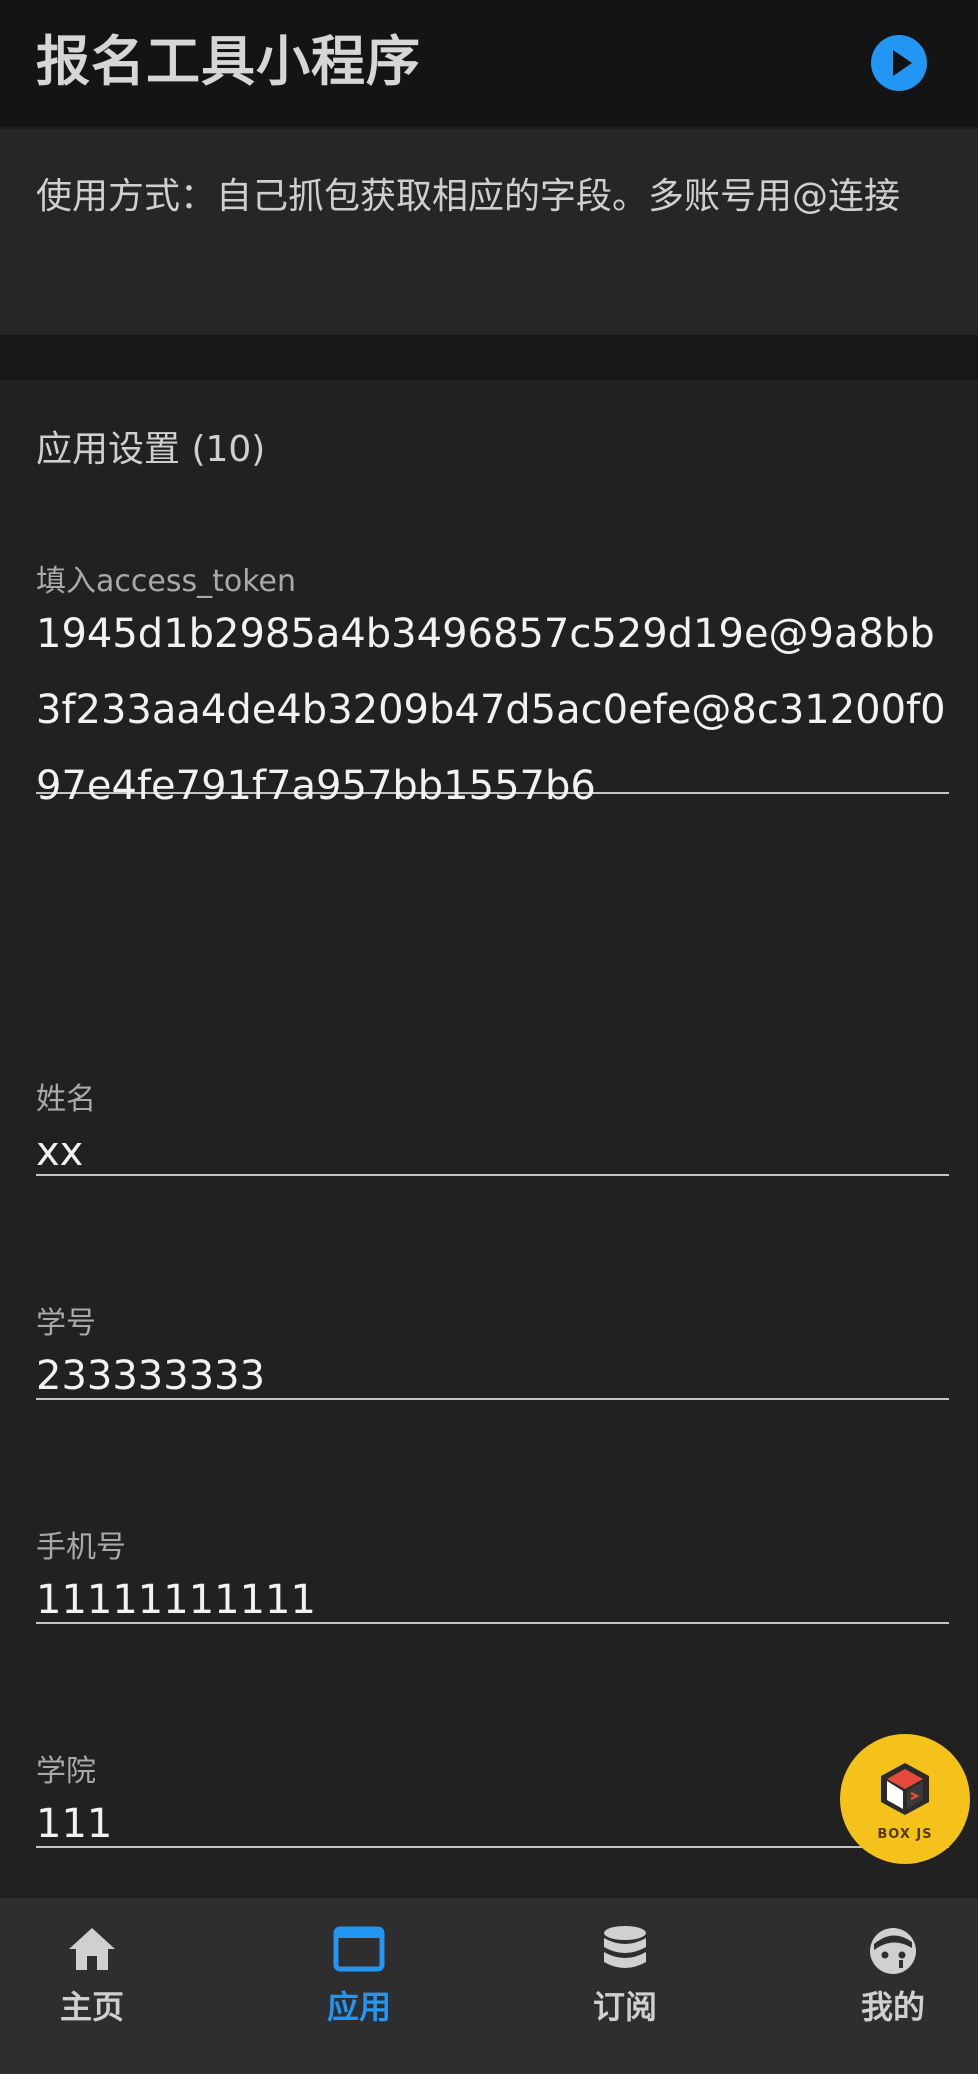  I want to click on college-field: 学院 111, so click(492, 1797).